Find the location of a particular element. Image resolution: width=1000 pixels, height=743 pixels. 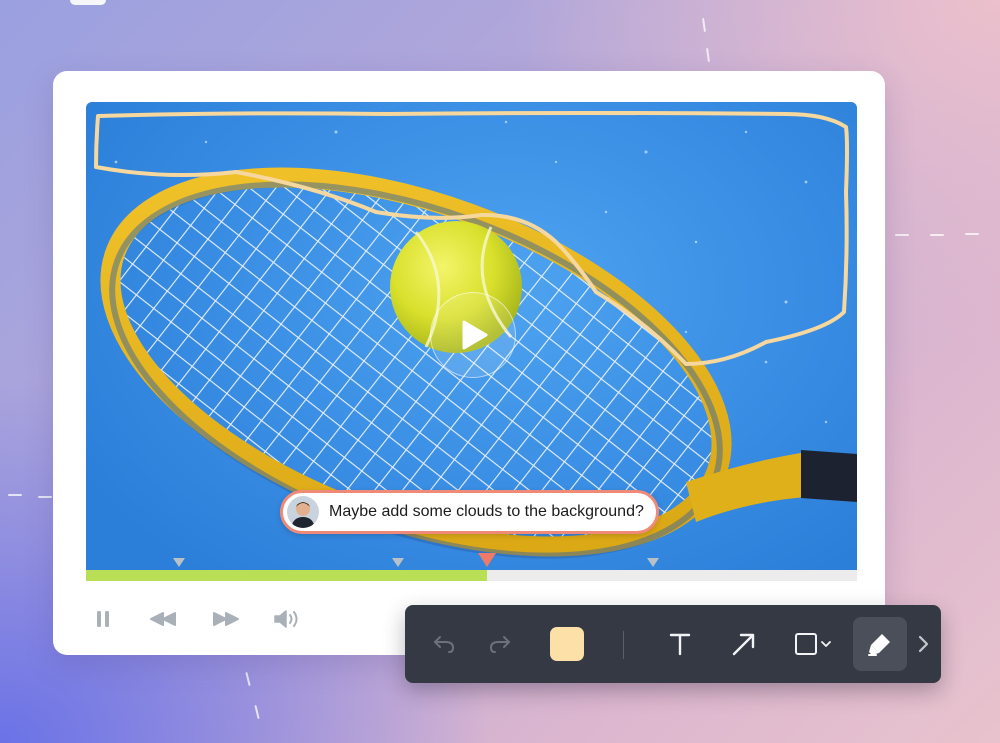

comment-bubble: Maybe add some clouds to the background? is located at coordinates (469, 512).